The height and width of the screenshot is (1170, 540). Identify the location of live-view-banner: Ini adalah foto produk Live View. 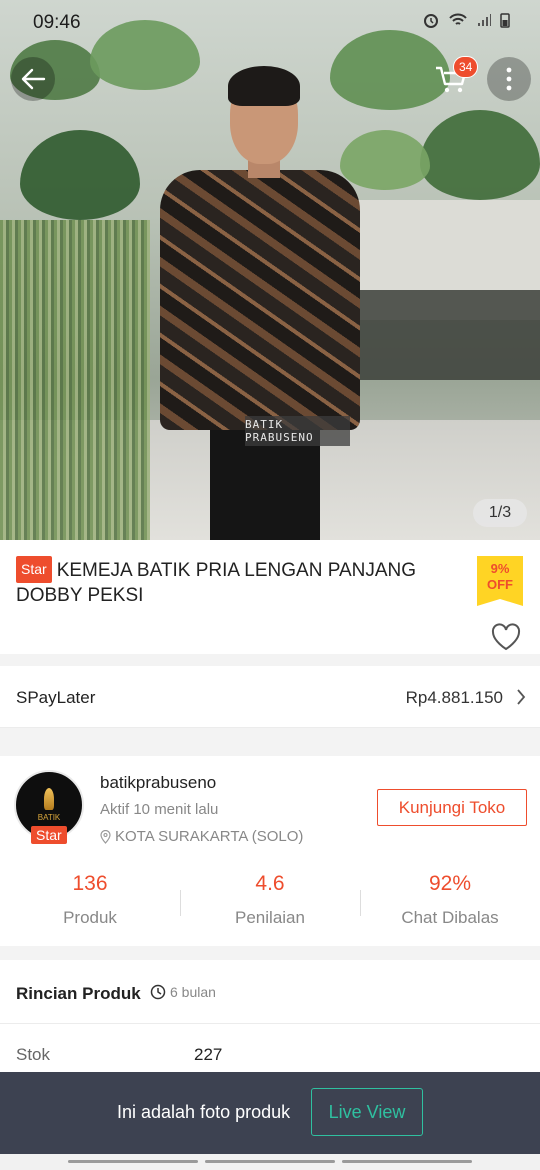
(270, 1113).